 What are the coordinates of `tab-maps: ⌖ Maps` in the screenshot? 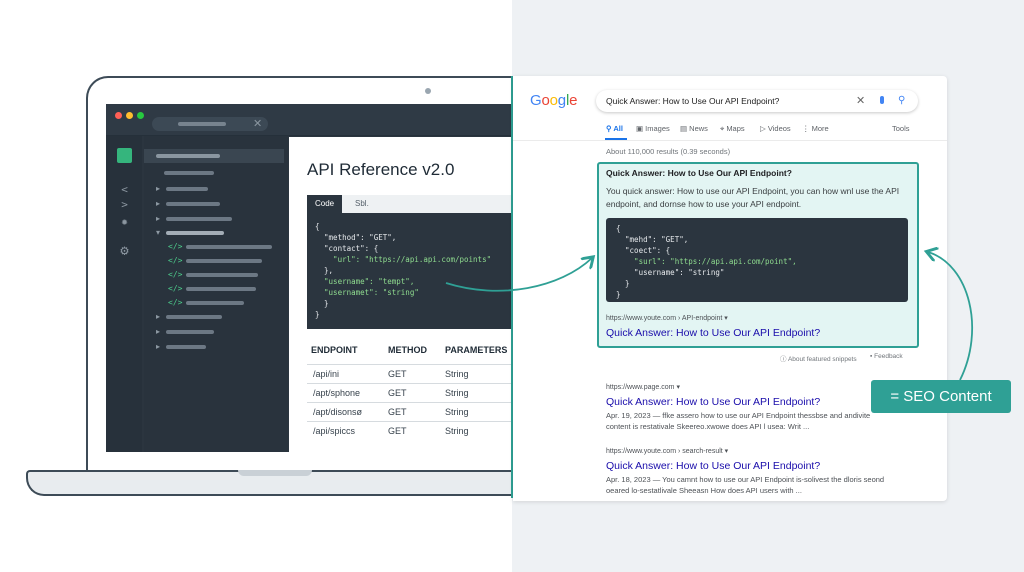 It's located at (732, 129).